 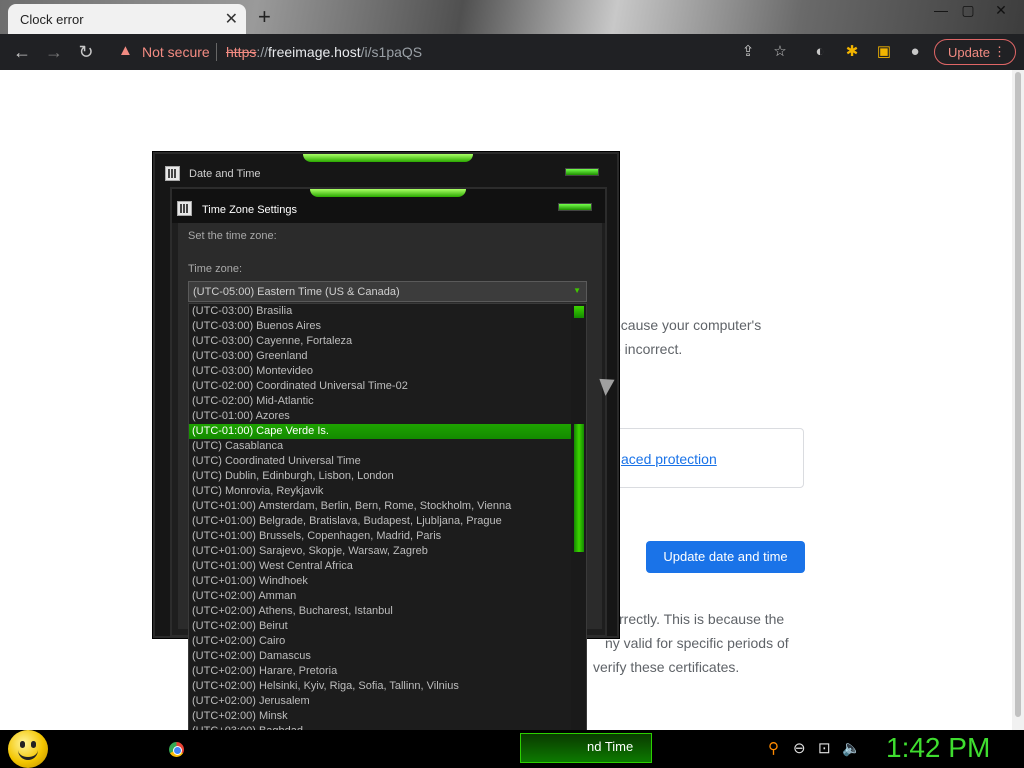 I want to click on update-date-time-button: Update date and time, so click(x=725, y=557).